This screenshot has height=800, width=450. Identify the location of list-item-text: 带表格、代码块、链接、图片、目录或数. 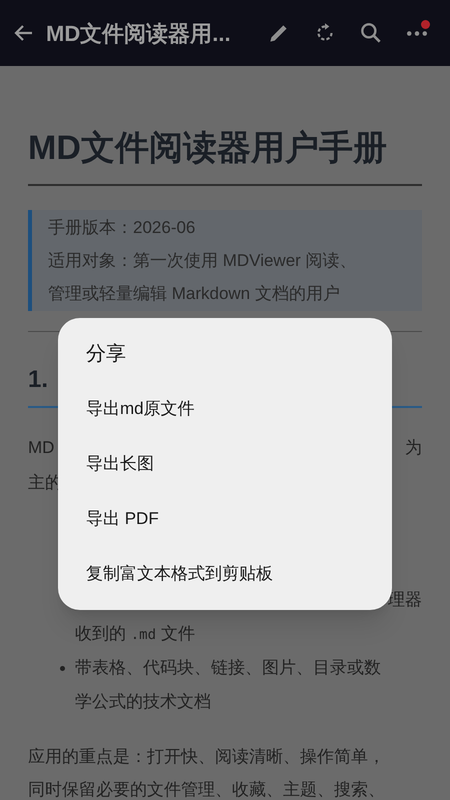
(228, 667).